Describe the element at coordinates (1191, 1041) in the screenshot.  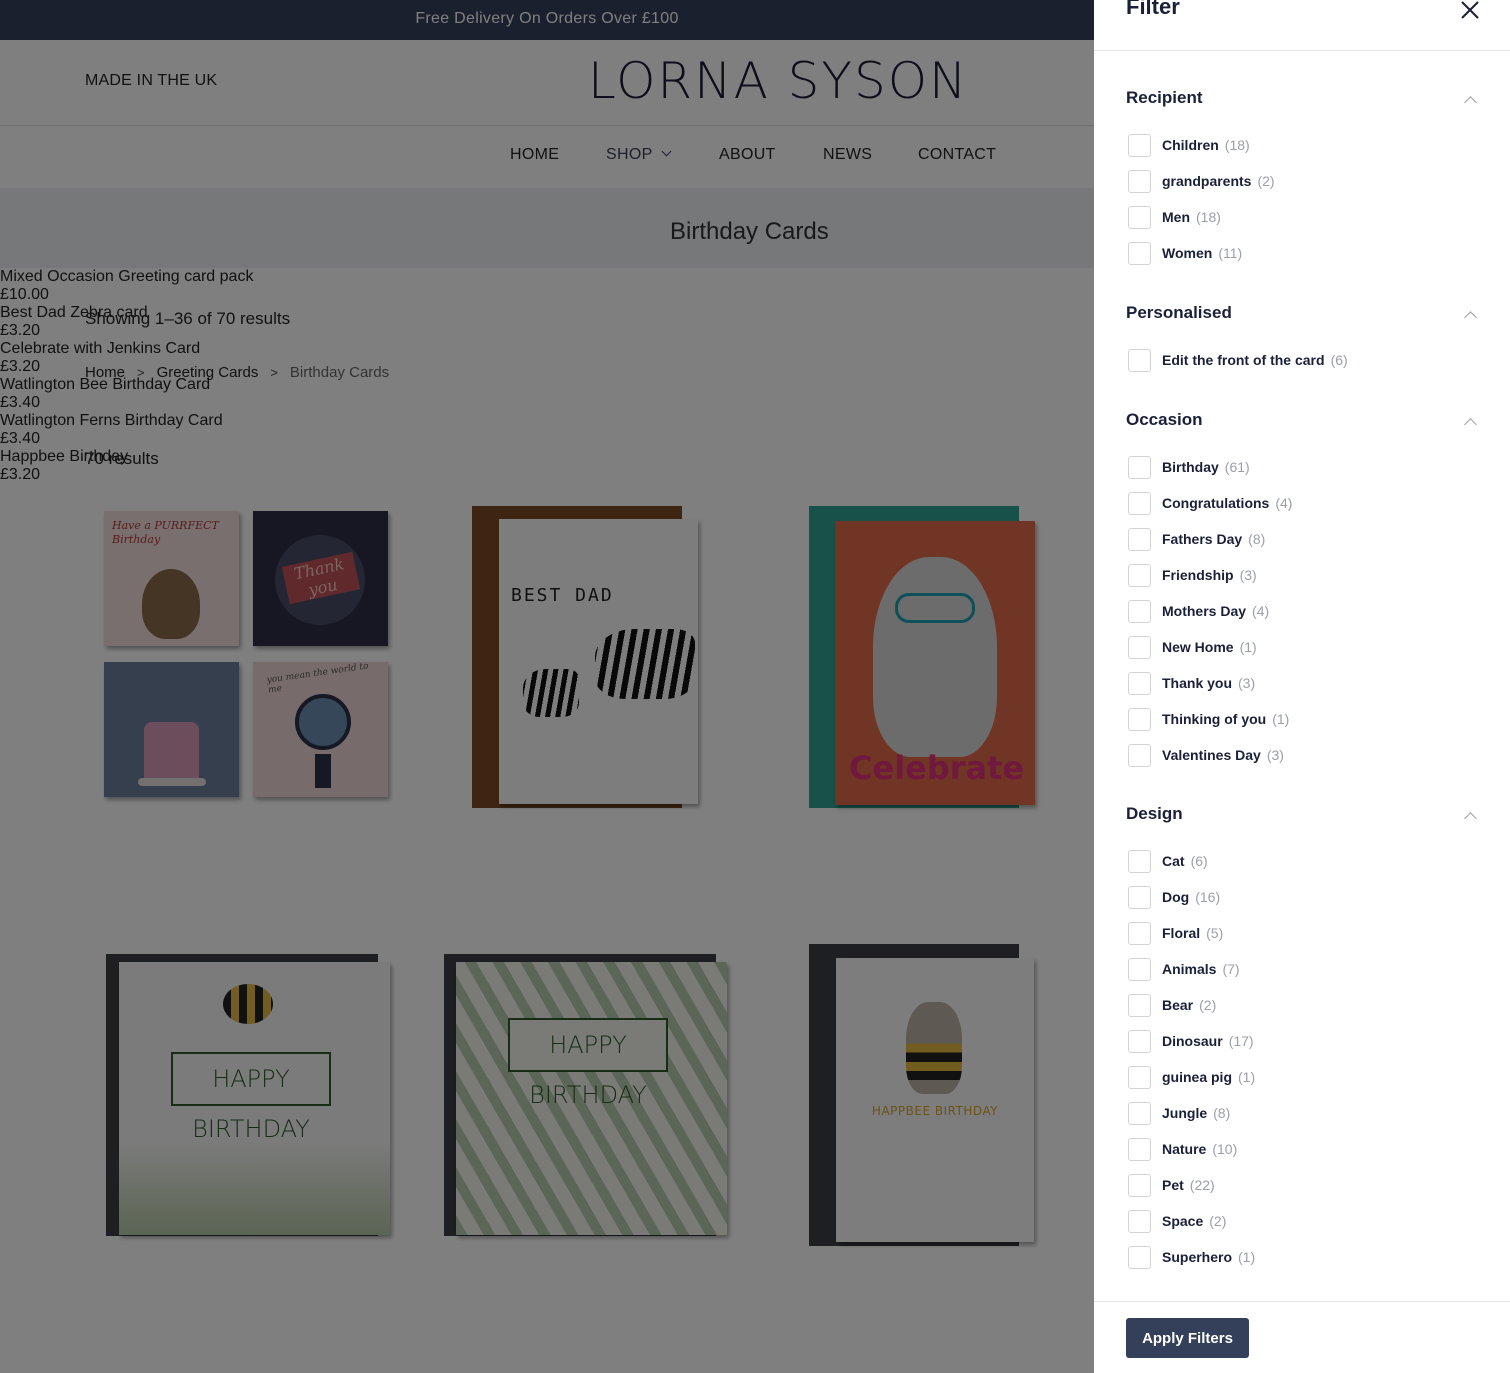
I see `filter-option: Dinosaur (17)` at that location.